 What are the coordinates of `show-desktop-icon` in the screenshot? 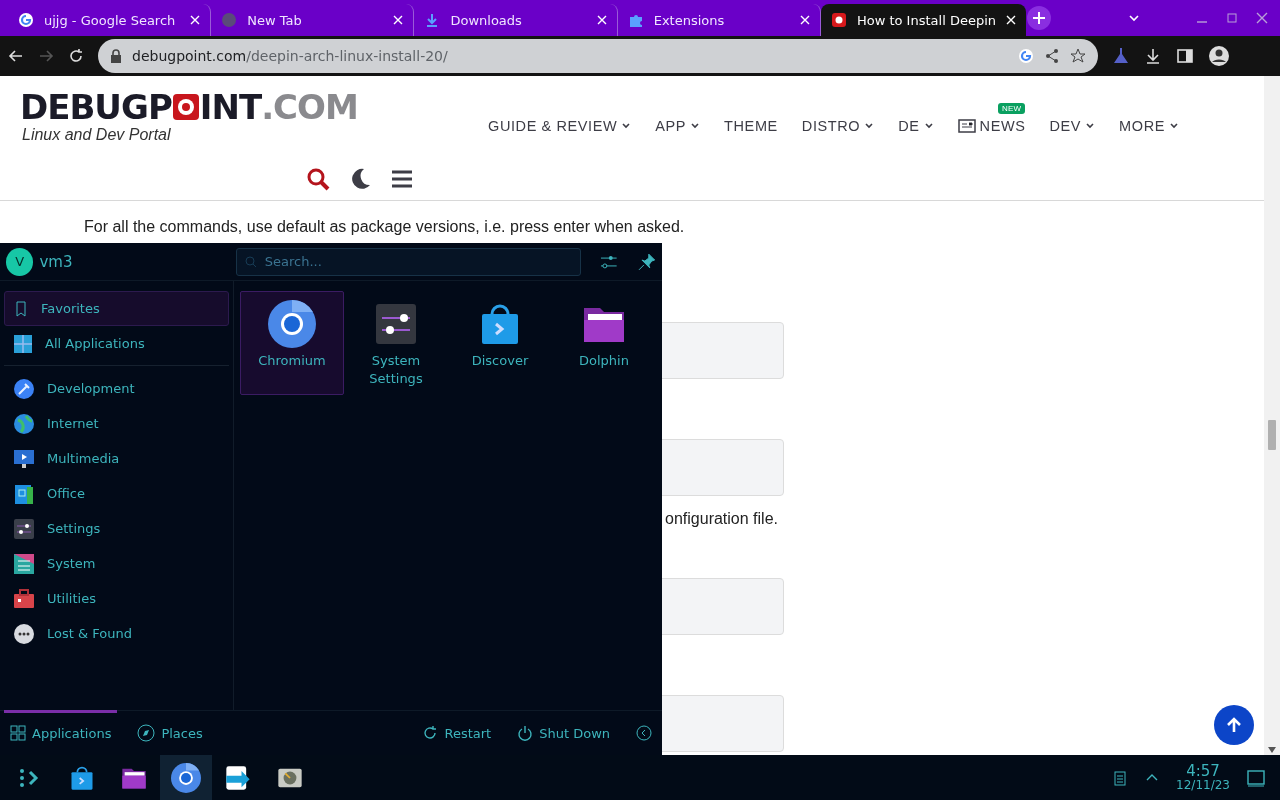 It's located at (1256, 777).